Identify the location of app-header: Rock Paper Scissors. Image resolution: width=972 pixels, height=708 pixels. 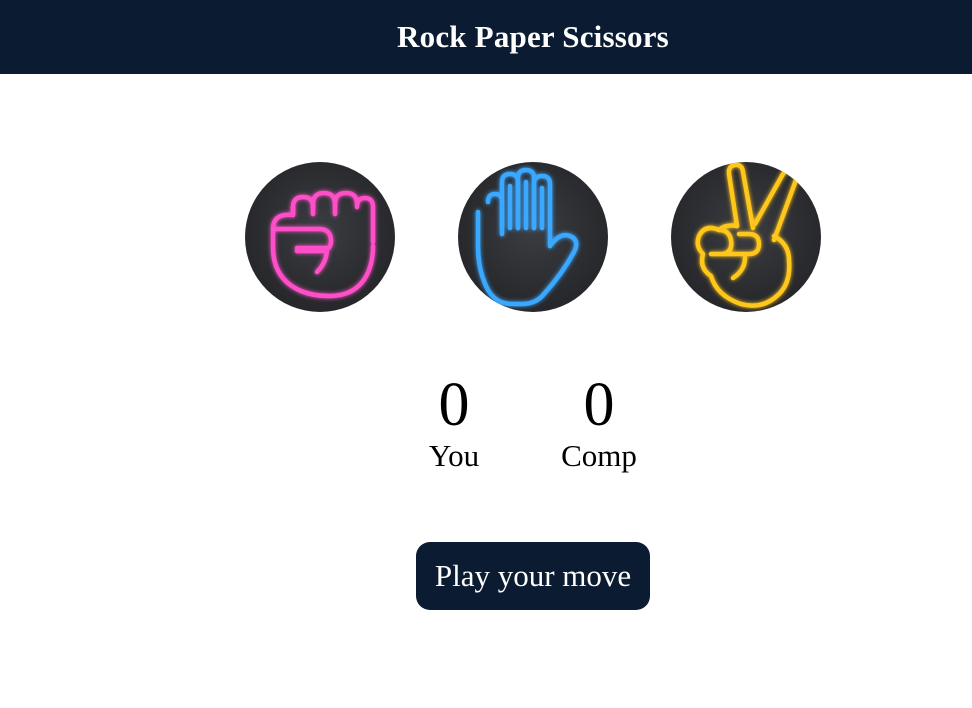
(486, 37).